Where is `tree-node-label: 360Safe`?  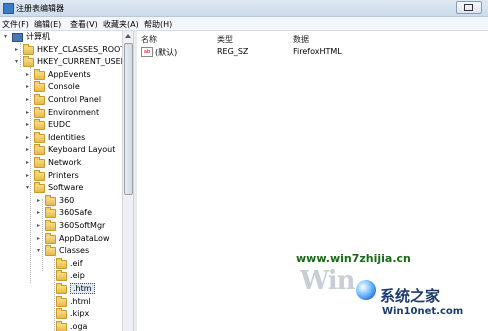 tree-node-label: 360Safe is located at coordinates (75, 213).